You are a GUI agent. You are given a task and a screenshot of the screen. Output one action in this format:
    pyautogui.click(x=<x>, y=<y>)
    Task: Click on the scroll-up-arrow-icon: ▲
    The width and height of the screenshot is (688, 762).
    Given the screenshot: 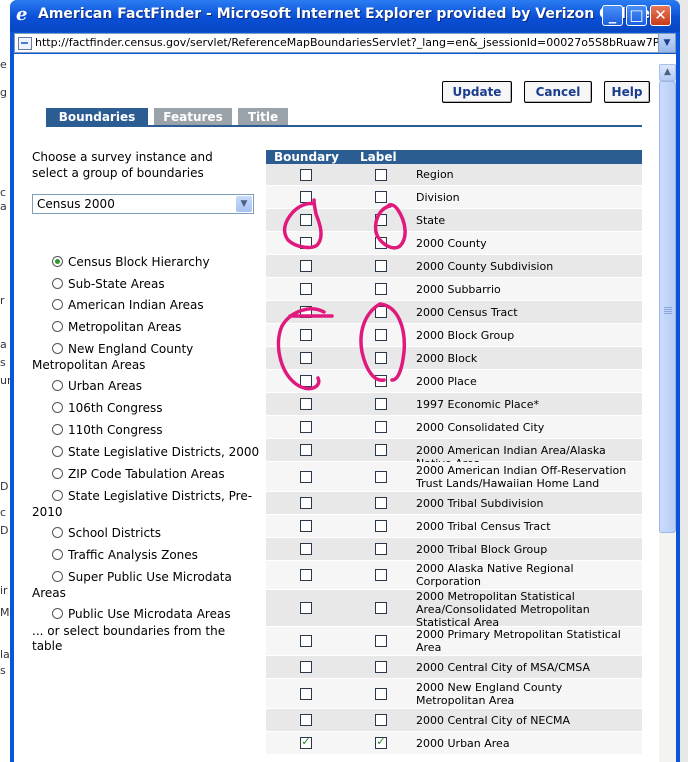 What is the action you would take?
    pyautogui.click(x=667, y=72)
    